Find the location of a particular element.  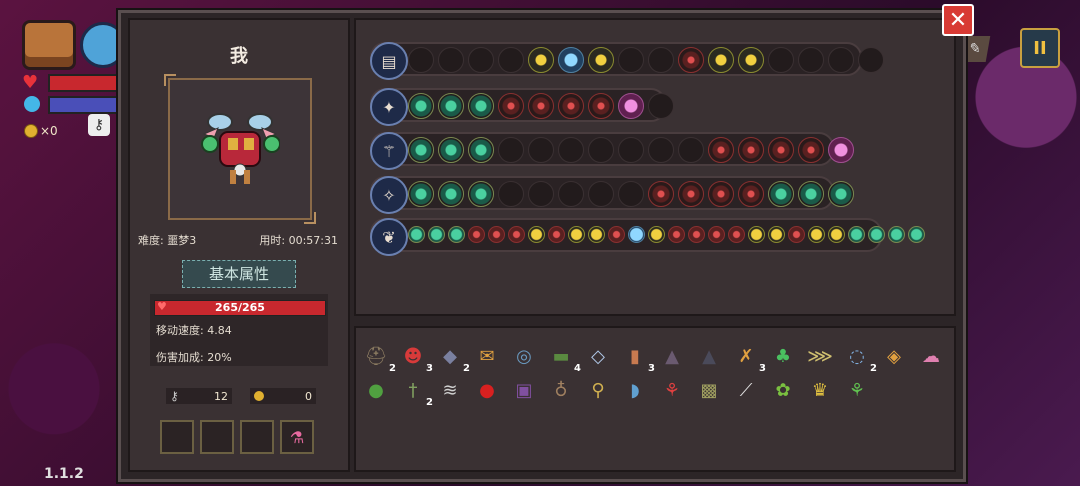

armor-icon: ◆ 2 is located at coordinates (453, 358).